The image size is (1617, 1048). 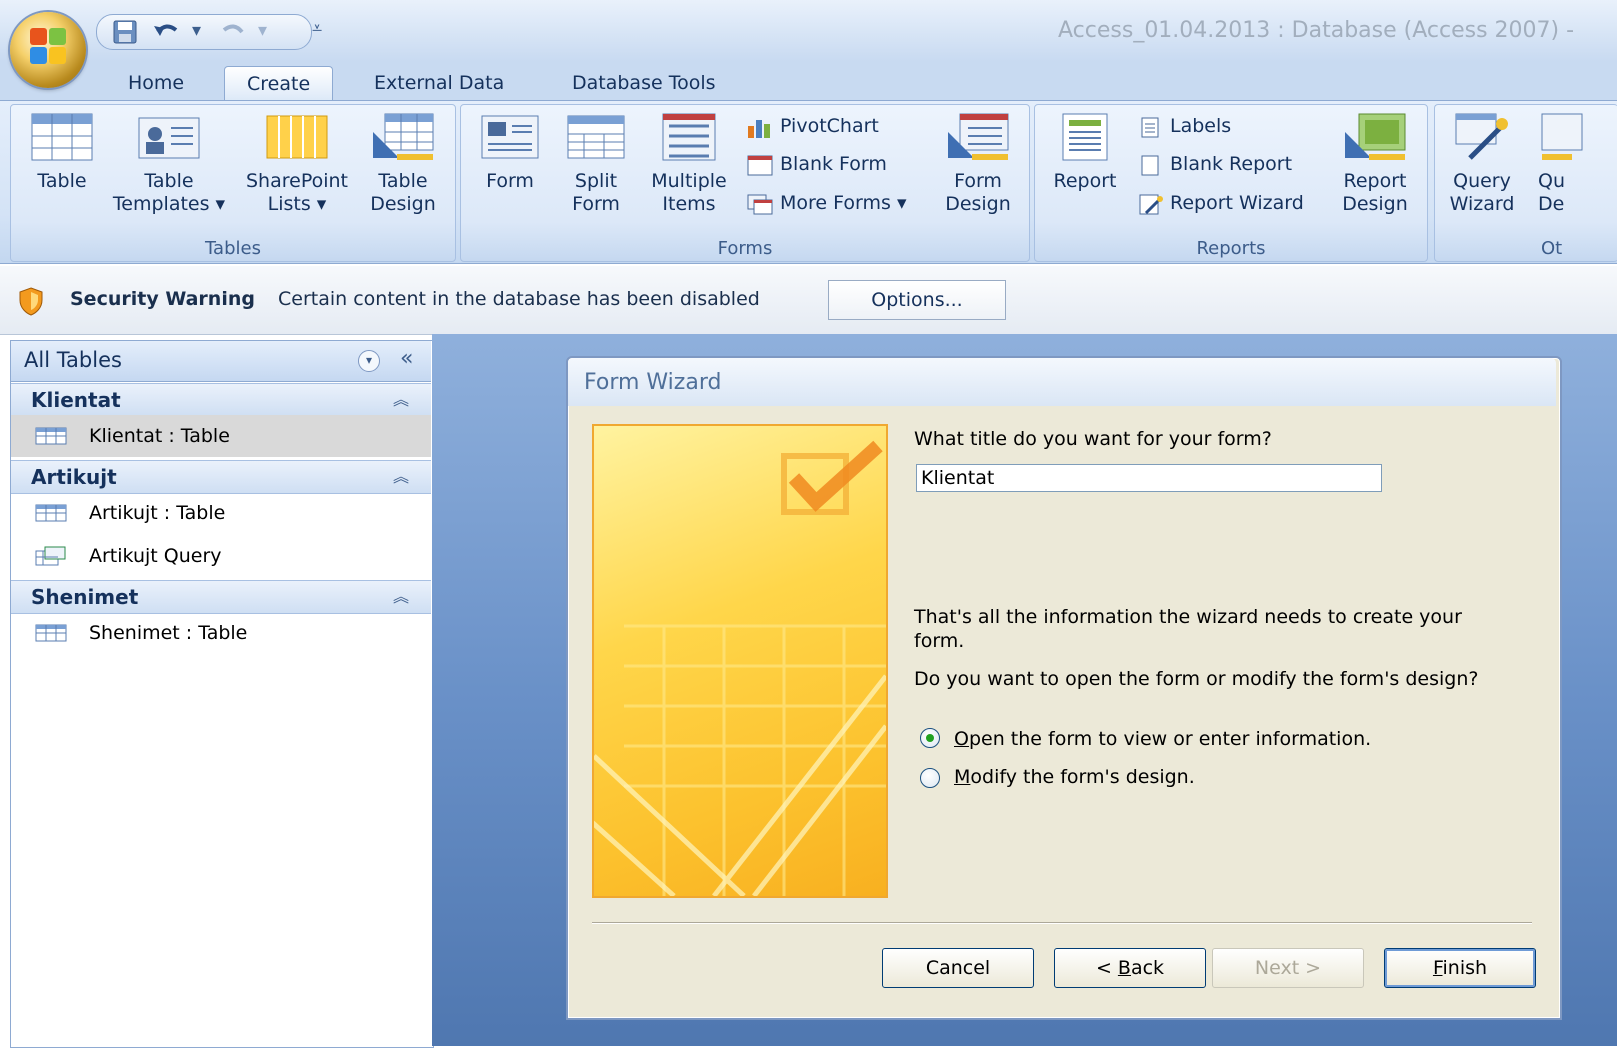 I want to click on back-rest: ack, so click(x=1147, y=968).